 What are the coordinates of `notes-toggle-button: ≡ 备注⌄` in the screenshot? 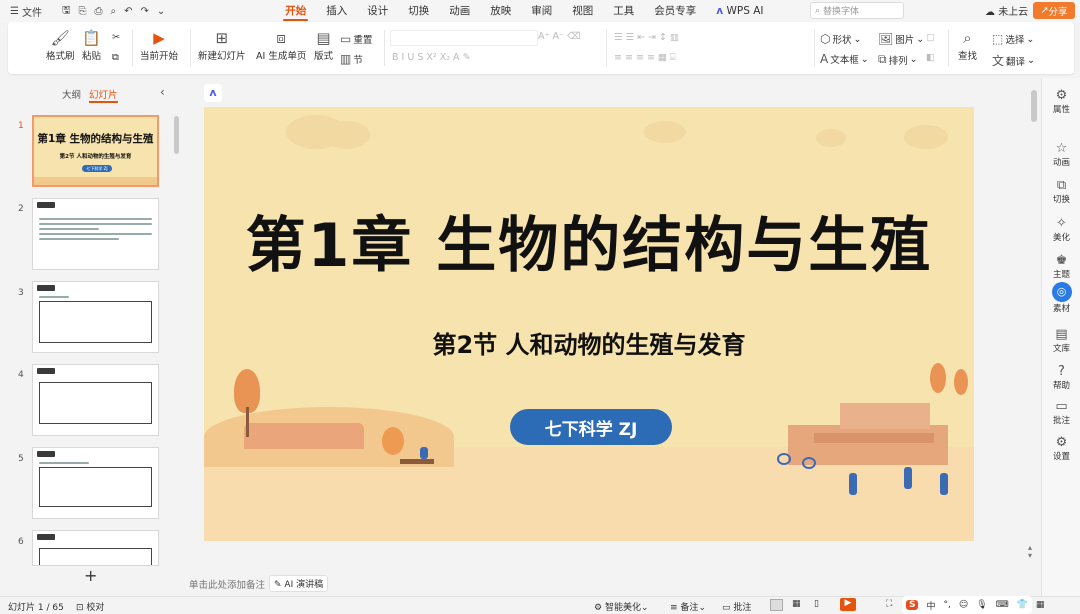 It's located at (688, 606).